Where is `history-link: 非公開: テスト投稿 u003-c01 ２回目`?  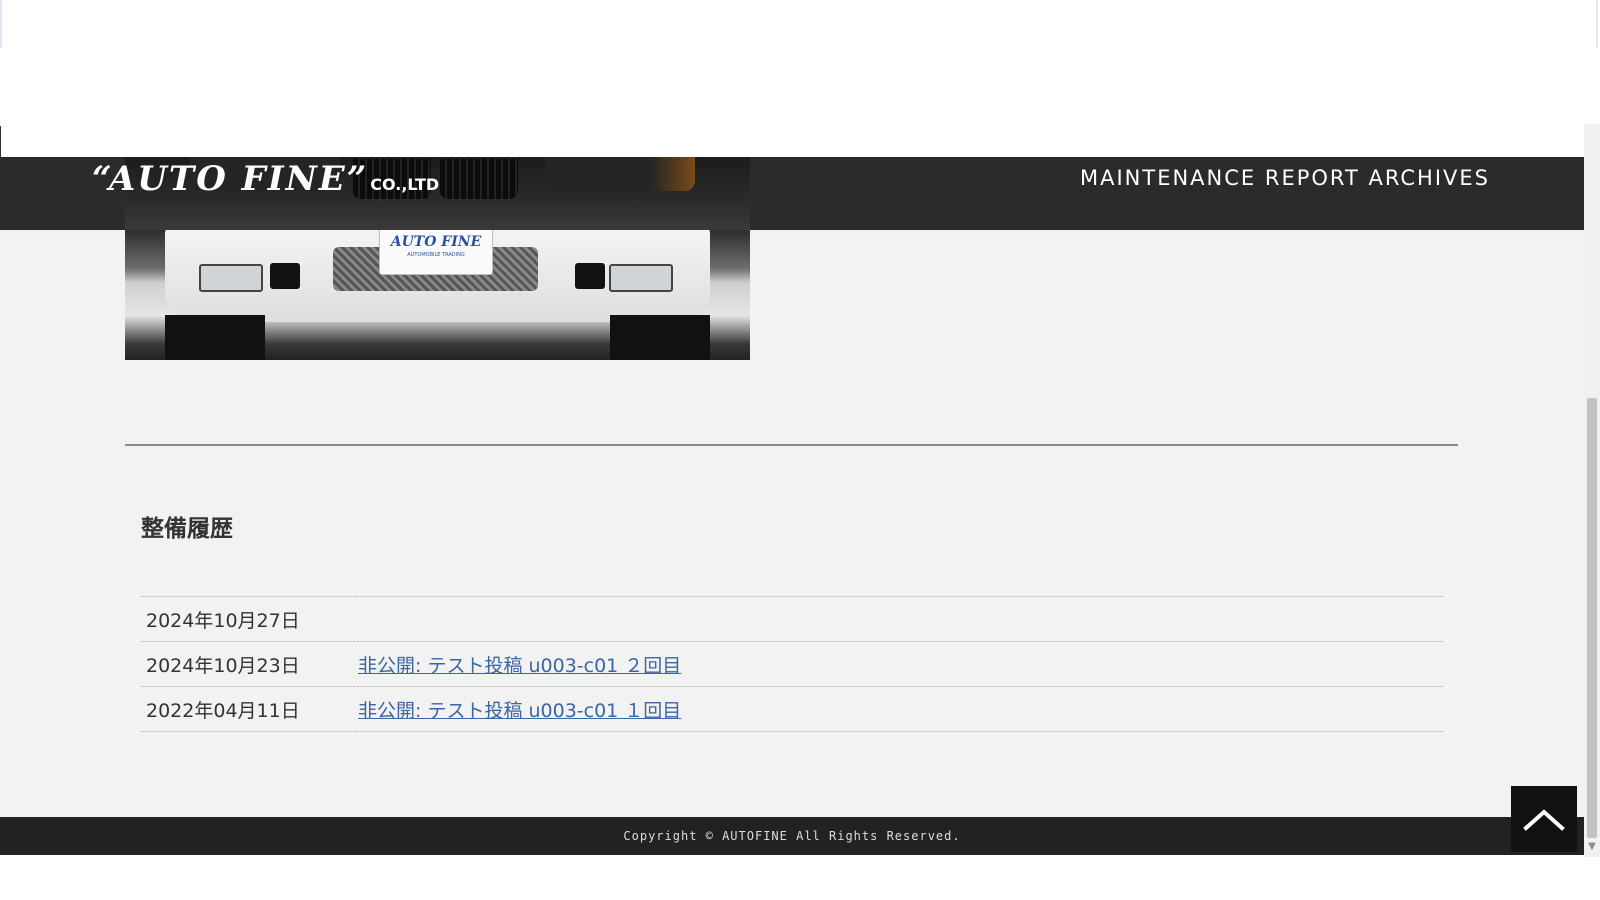 history-link: 非公開: テスト投稿 u003-c01 ２回目 is located at coordinates (519, 666).